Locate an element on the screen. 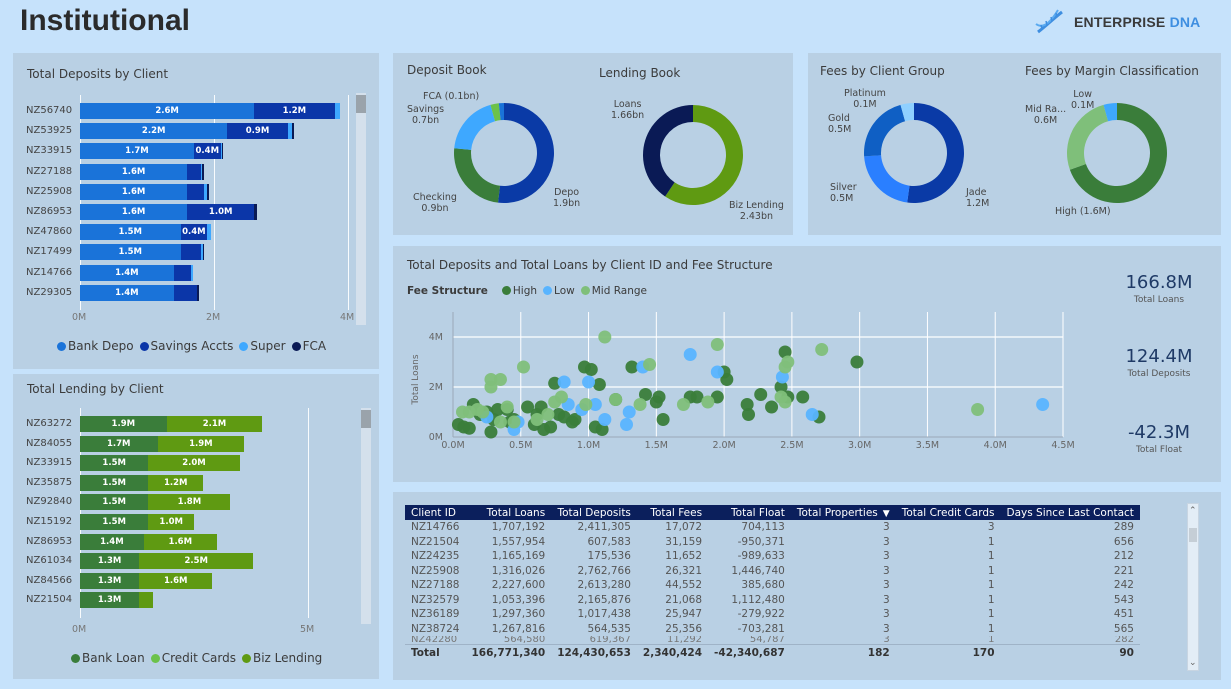 The width and height of the screenshot is (1231, 689). donut-slice-jade is located at coordinates (935, 153).